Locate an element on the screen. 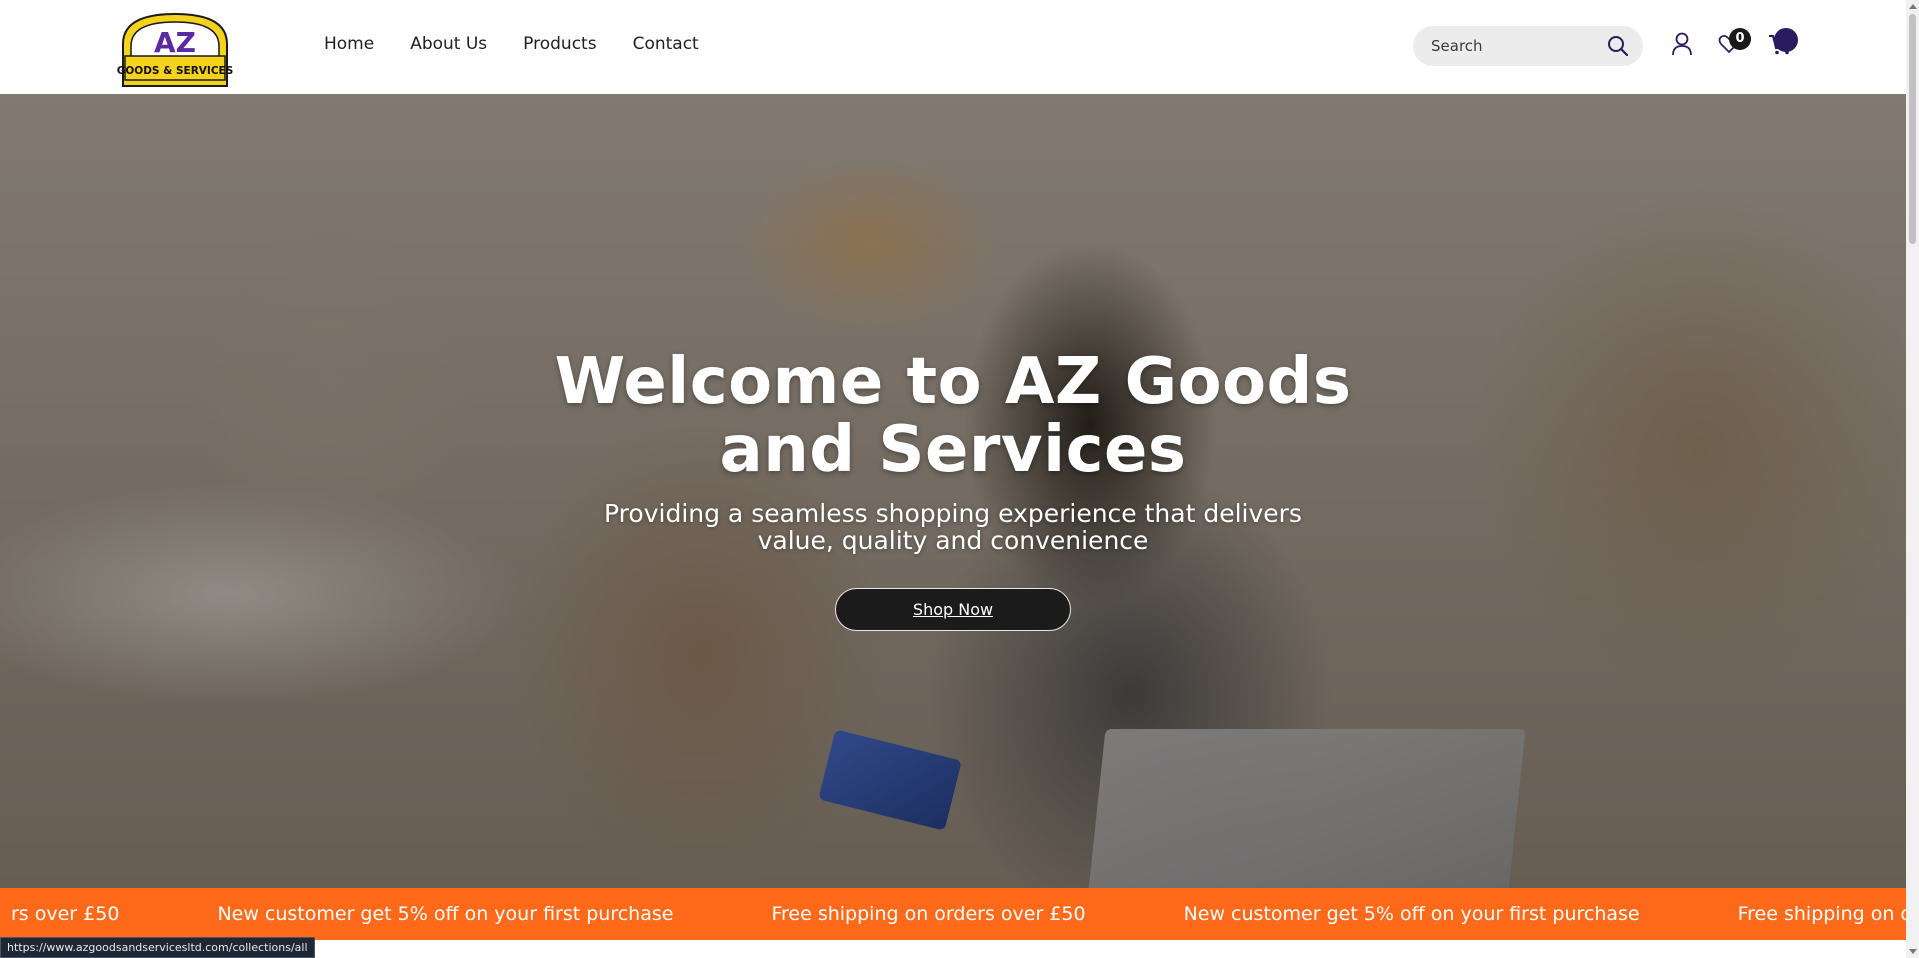  ticker-item: Free shipping on orders over £ is located at coordinates (1821, 914).